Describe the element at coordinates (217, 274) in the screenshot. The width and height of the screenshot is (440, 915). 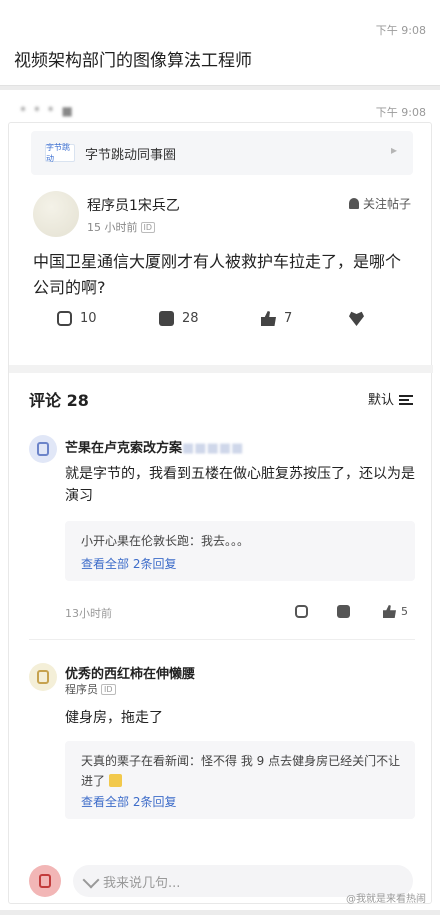
I see `post-content: 中国卫星通信大厦刚才有人被救护车拉走了，是哪个公司的啊?` at that location.